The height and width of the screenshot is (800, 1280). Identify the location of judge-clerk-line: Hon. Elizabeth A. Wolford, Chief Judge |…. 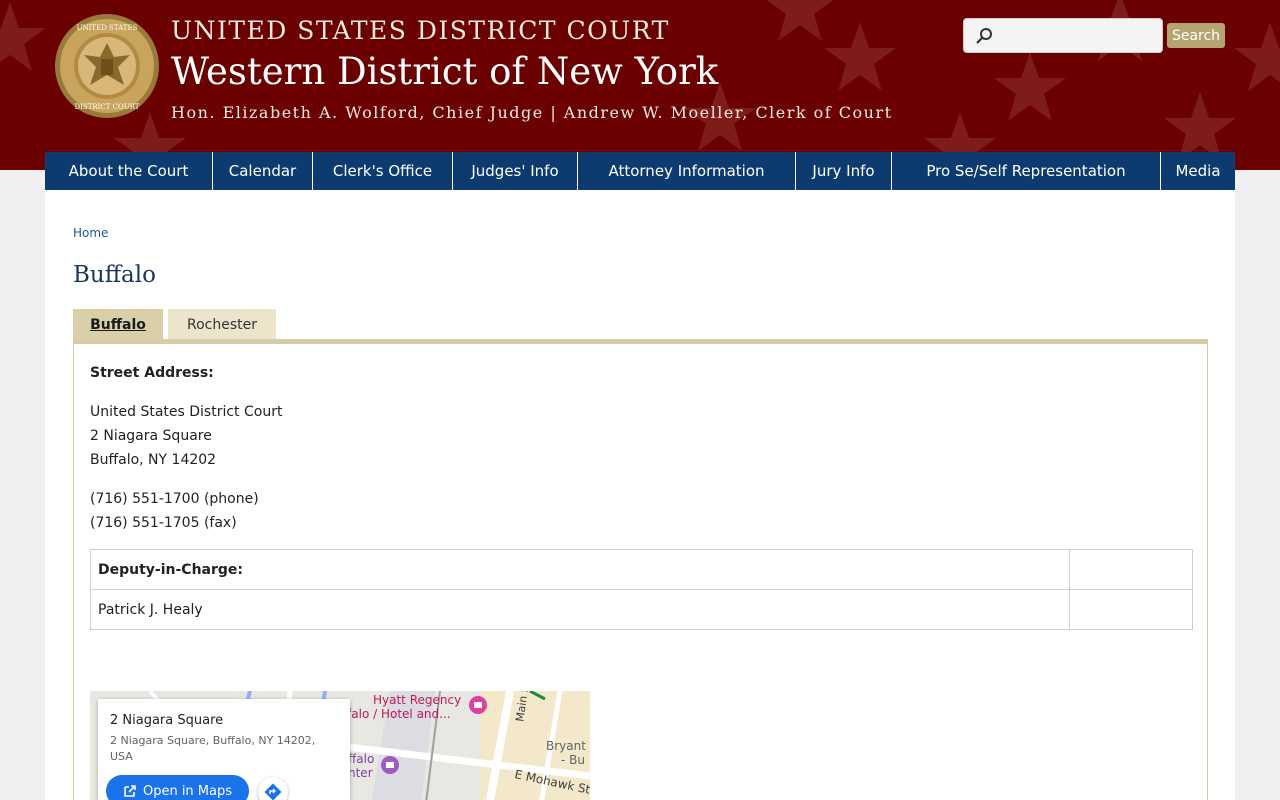
(532, 112).